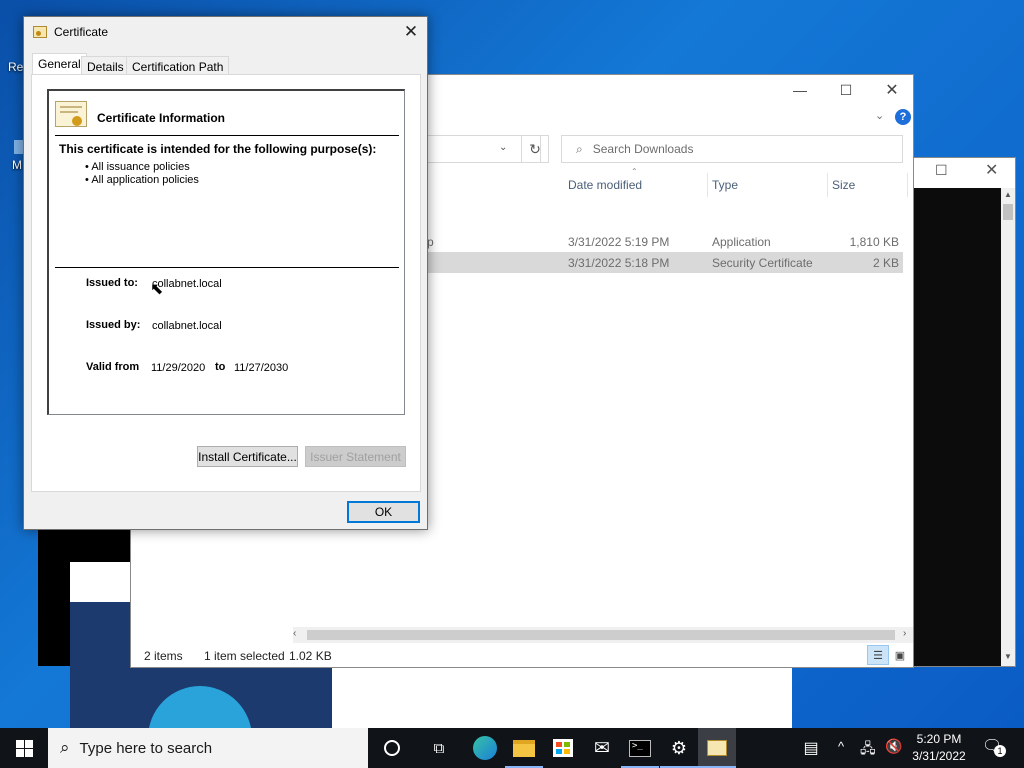  What do you see at coordinates (187, 326) in the screenshot?
I see `issued-by-value: collabnet.local` at bounding box center [187, 326].